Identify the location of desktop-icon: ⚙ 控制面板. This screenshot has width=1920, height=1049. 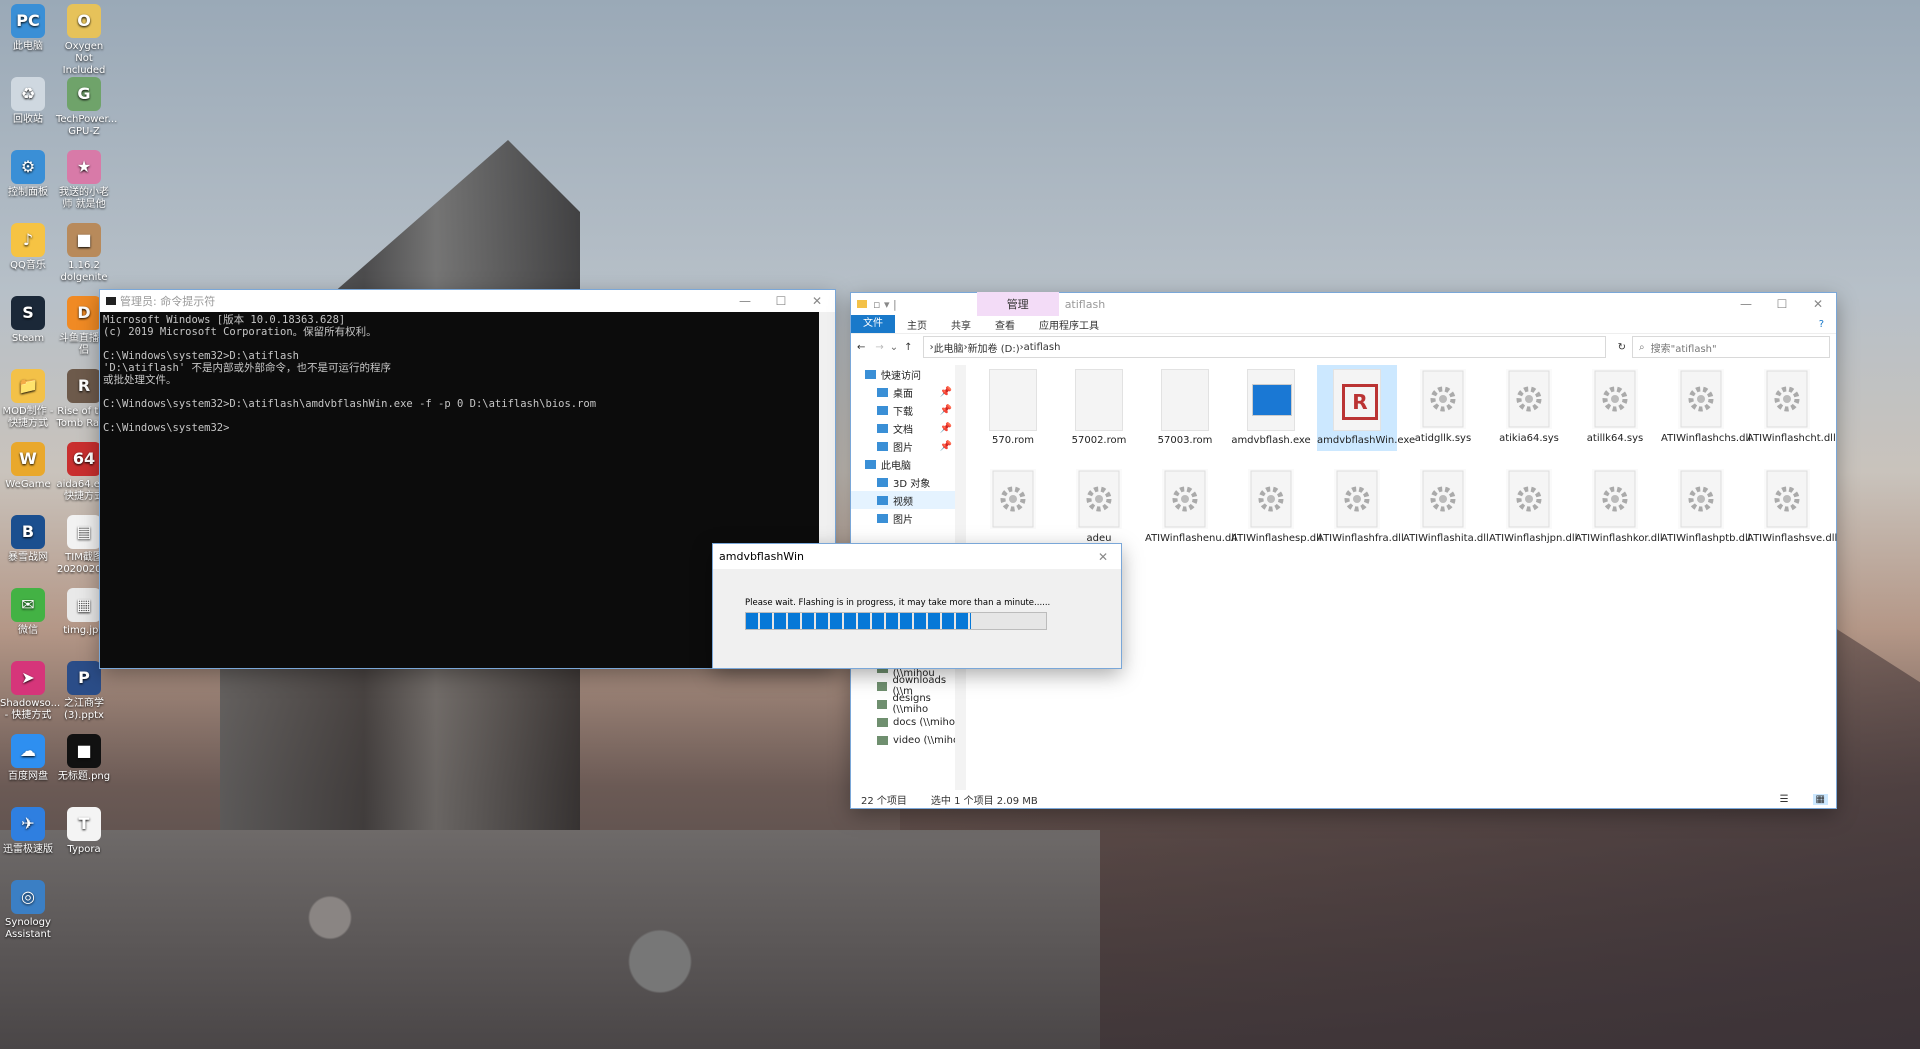
(28, 174).